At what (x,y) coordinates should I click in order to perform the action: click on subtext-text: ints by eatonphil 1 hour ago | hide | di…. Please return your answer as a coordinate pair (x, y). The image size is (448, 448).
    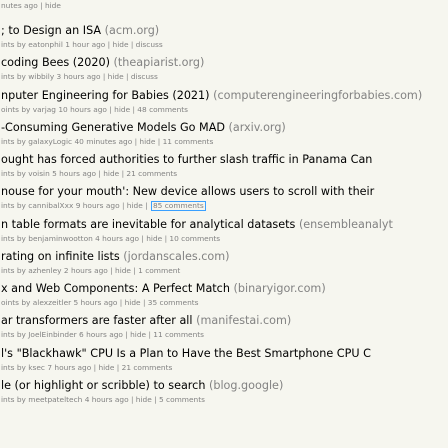
    Looking at the image, I should click on (82, 44).